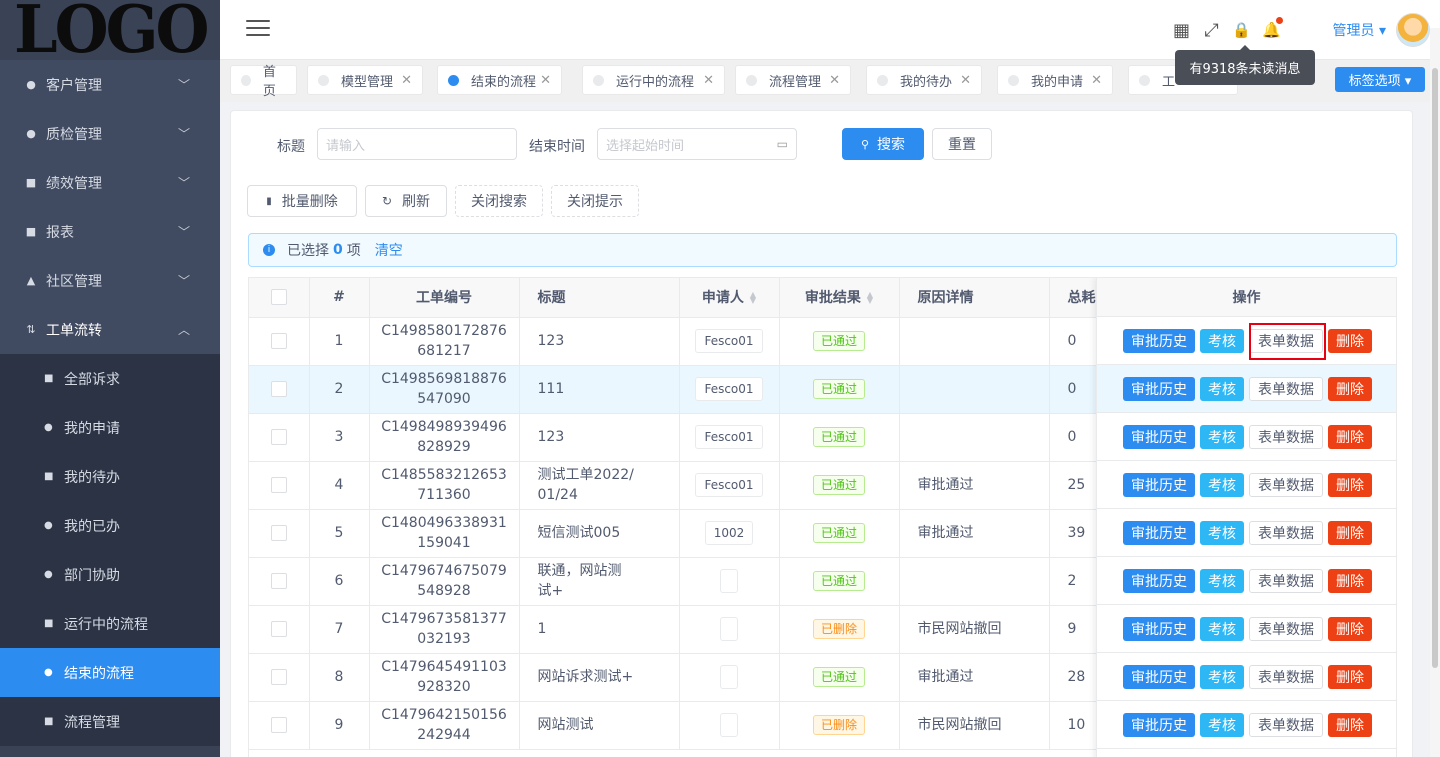 The image size is (1440, 757). What do you see at coordinates (1212, 30) in the screenshot?
I see `fullscreen-icon: ⤢` at bounding box center [1212, 30].